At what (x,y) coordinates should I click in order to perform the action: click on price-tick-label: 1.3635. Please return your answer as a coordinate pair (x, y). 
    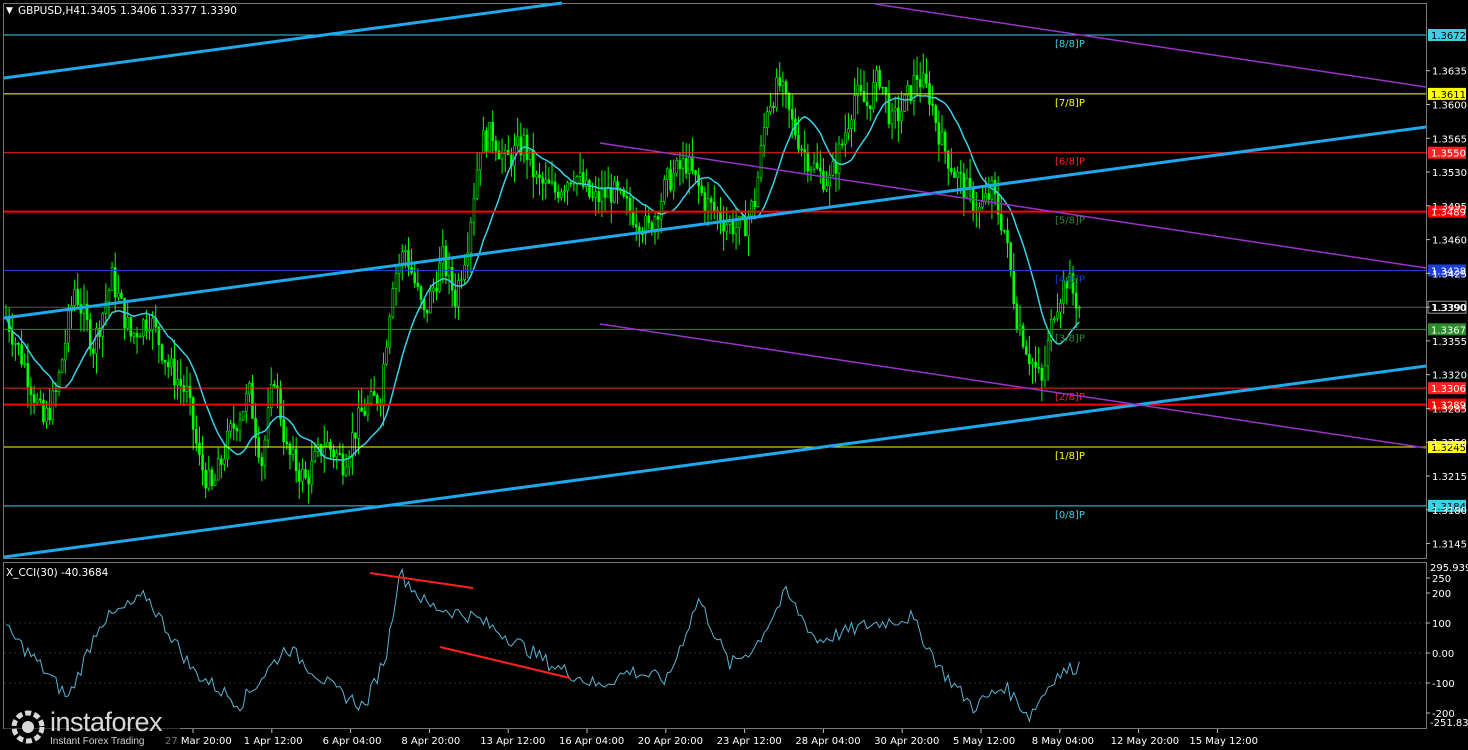
    Looking at the image, I should click on (1449, 72).